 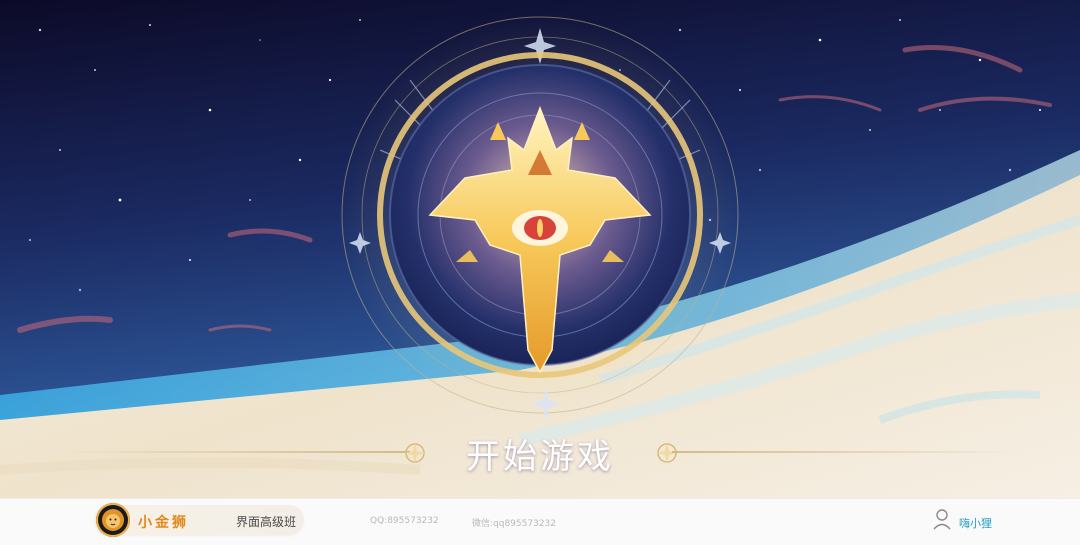 I want to click on user-name: 嗨小狸, so click(x=975, y=523).